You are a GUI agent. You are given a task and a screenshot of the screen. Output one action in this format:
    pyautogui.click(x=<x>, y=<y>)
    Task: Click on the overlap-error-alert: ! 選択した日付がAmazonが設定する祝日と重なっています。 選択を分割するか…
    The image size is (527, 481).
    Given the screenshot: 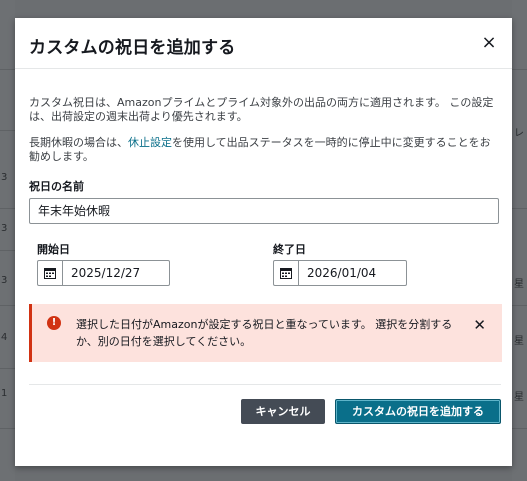 What is the action you would take?
    pyautogui.click(x=265, y=333)
    